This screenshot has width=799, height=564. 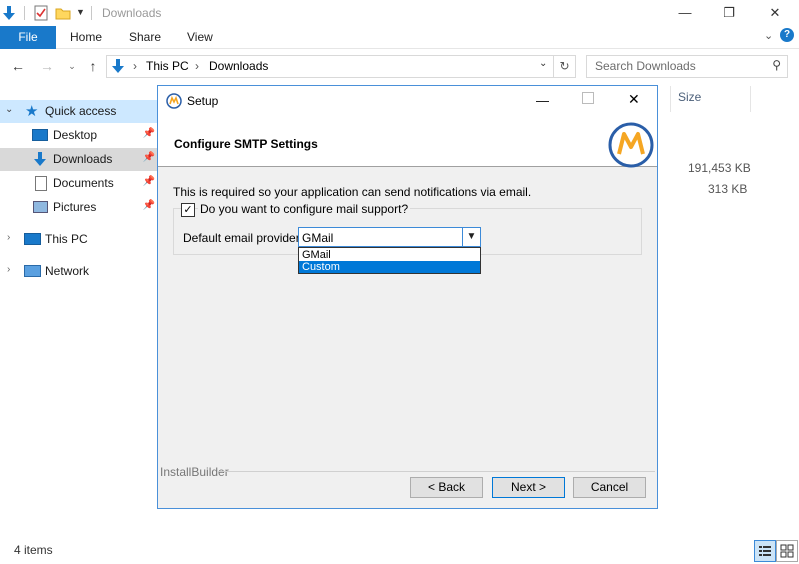 What do you see at coordinates (32, 111) in the screenshot?
I see `star-icon: ★` at bounding box center [32, 111].